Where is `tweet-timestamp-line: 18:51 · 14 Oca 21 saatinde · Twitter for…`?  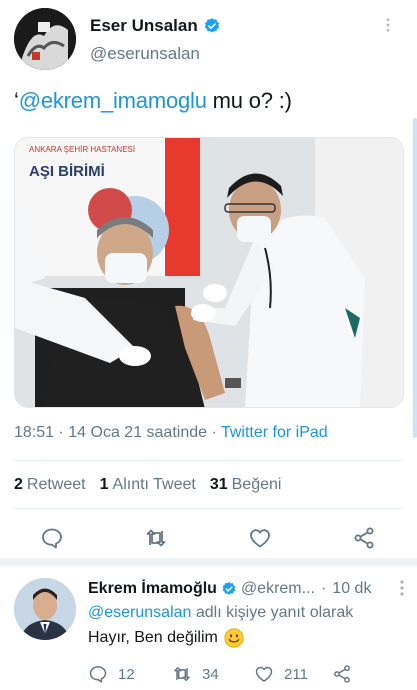 tweet-timestamp-line: 18:51 · 14 Oca 21 saatinde · Twitter for… is located at coordinates (171, 433).